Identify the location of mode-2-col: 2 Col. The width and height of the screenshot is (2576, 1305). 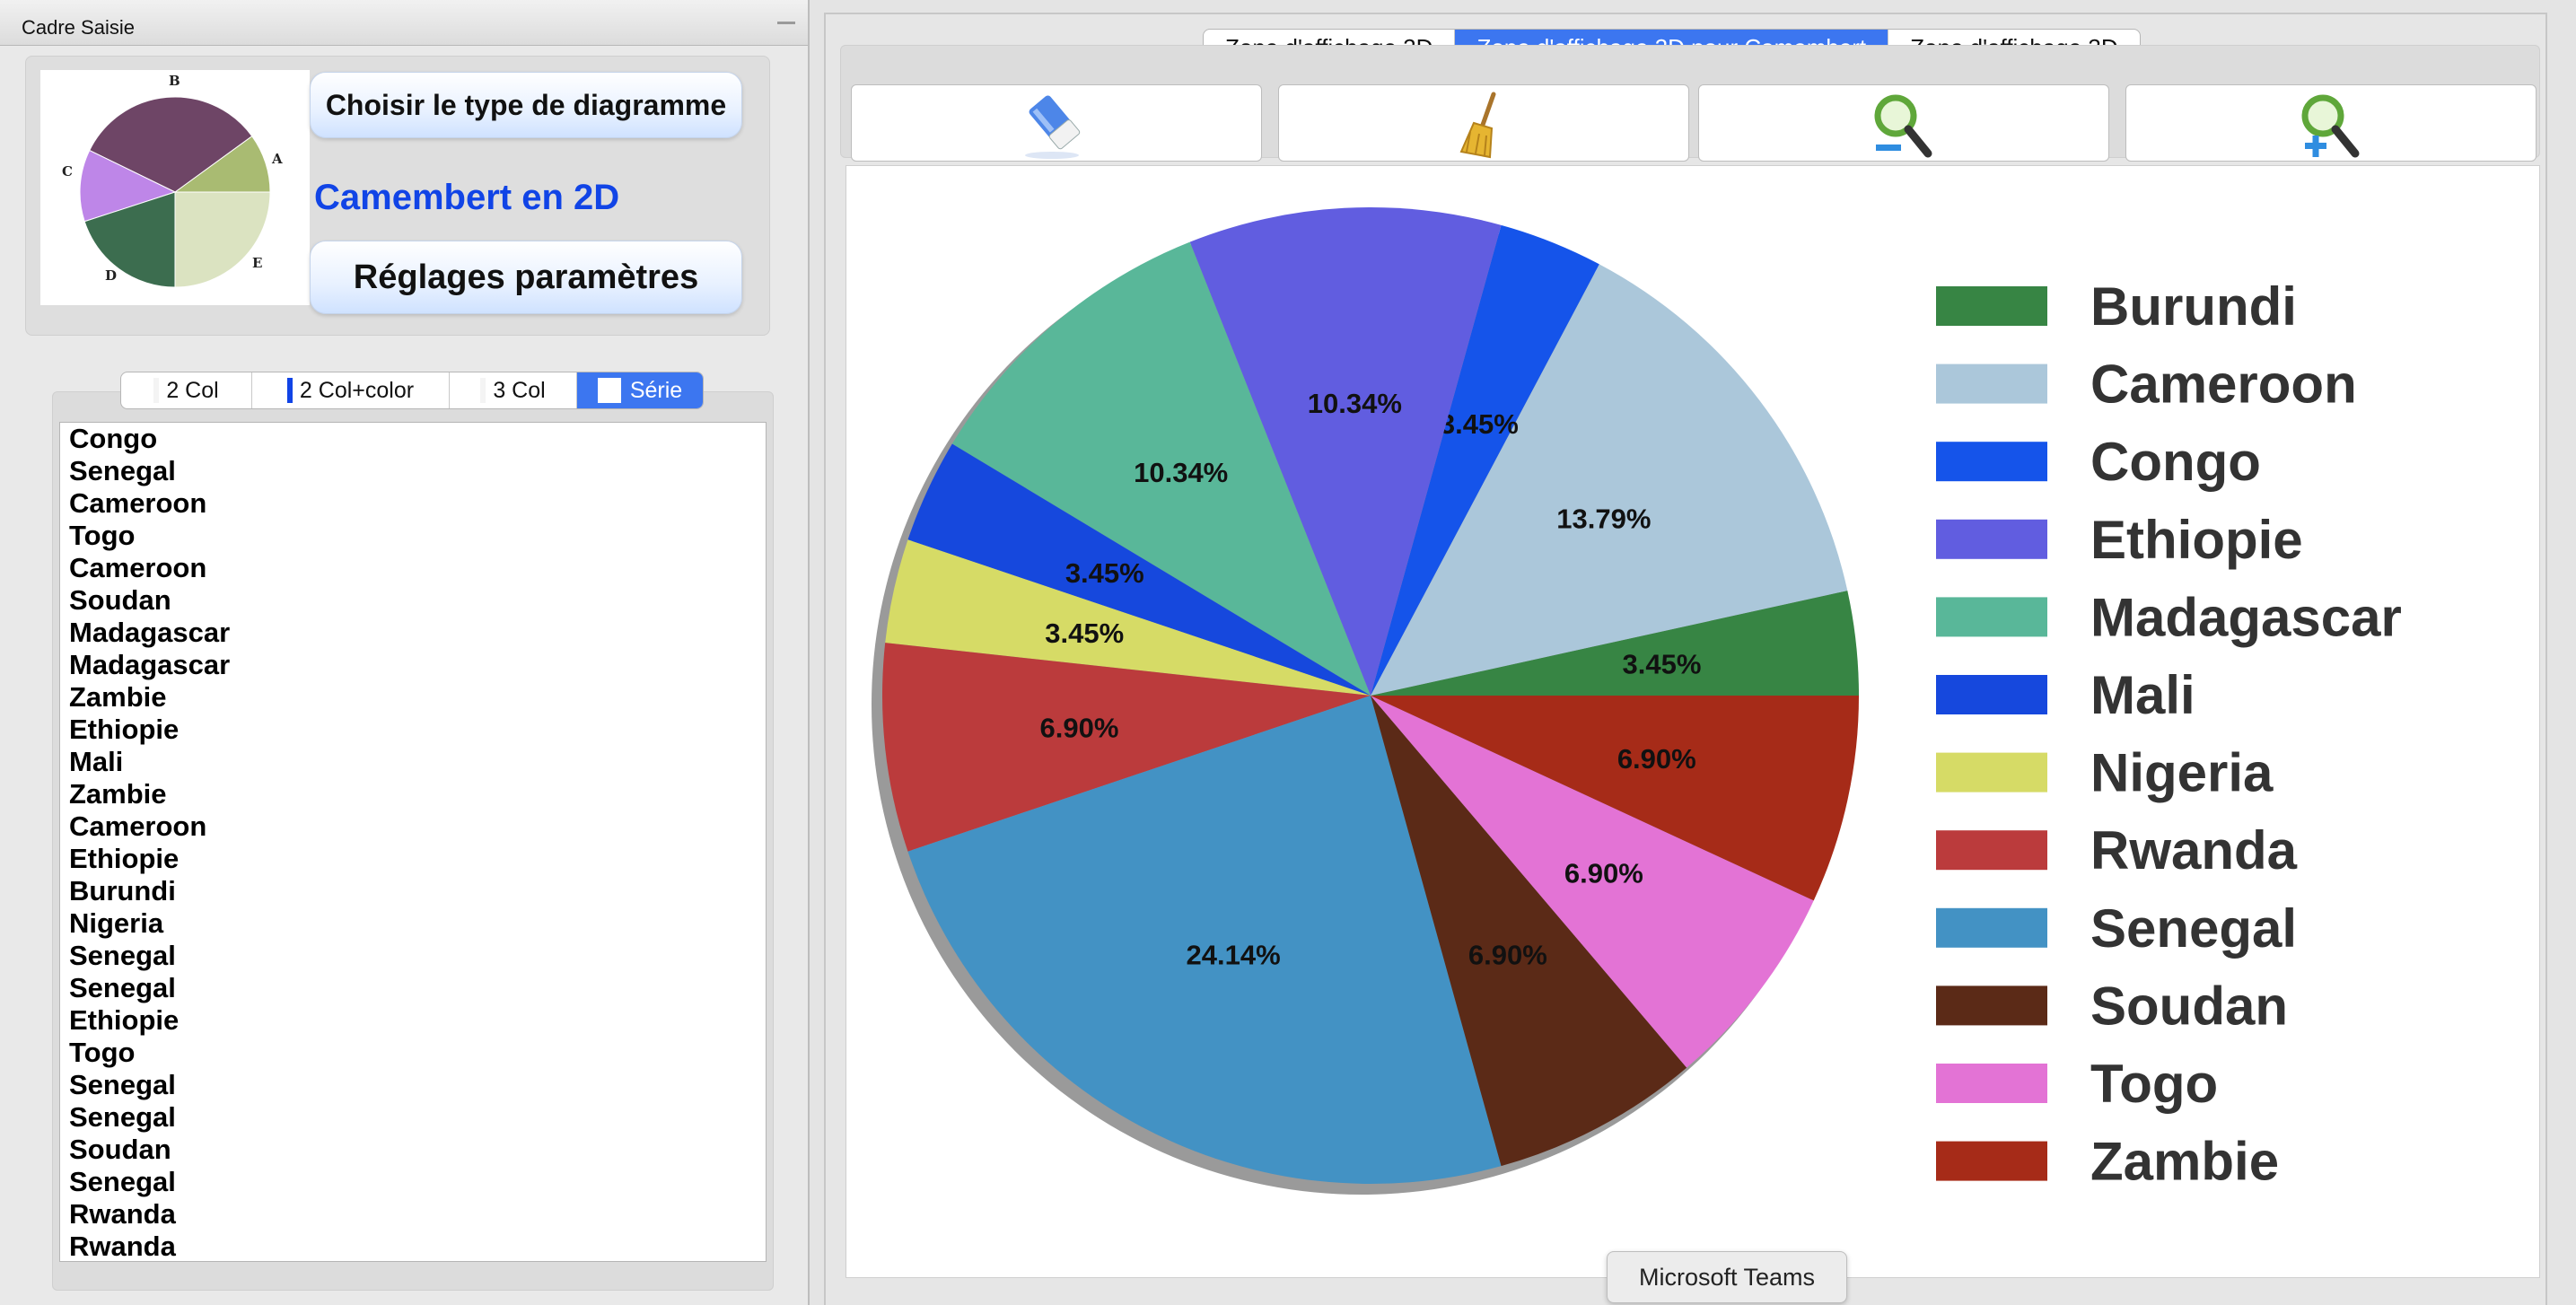
(186, 390).